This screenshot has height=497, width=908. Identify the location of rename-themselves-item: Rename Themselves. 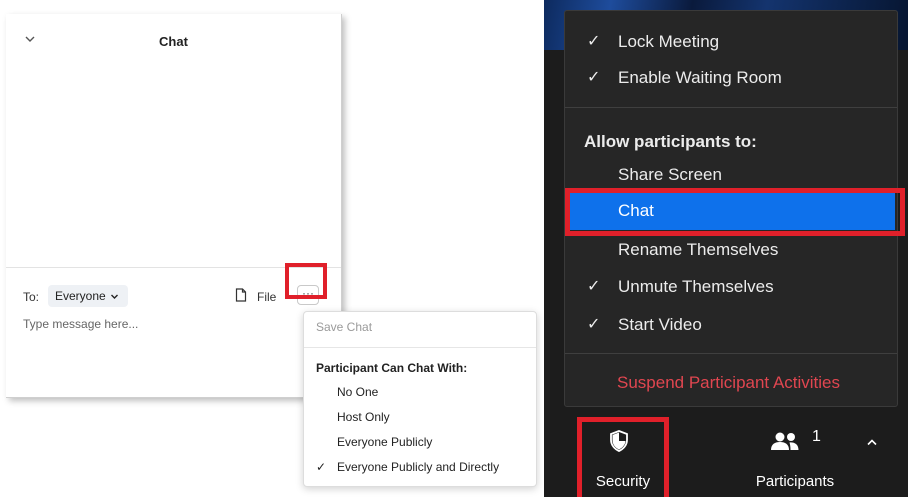
(698, 250).